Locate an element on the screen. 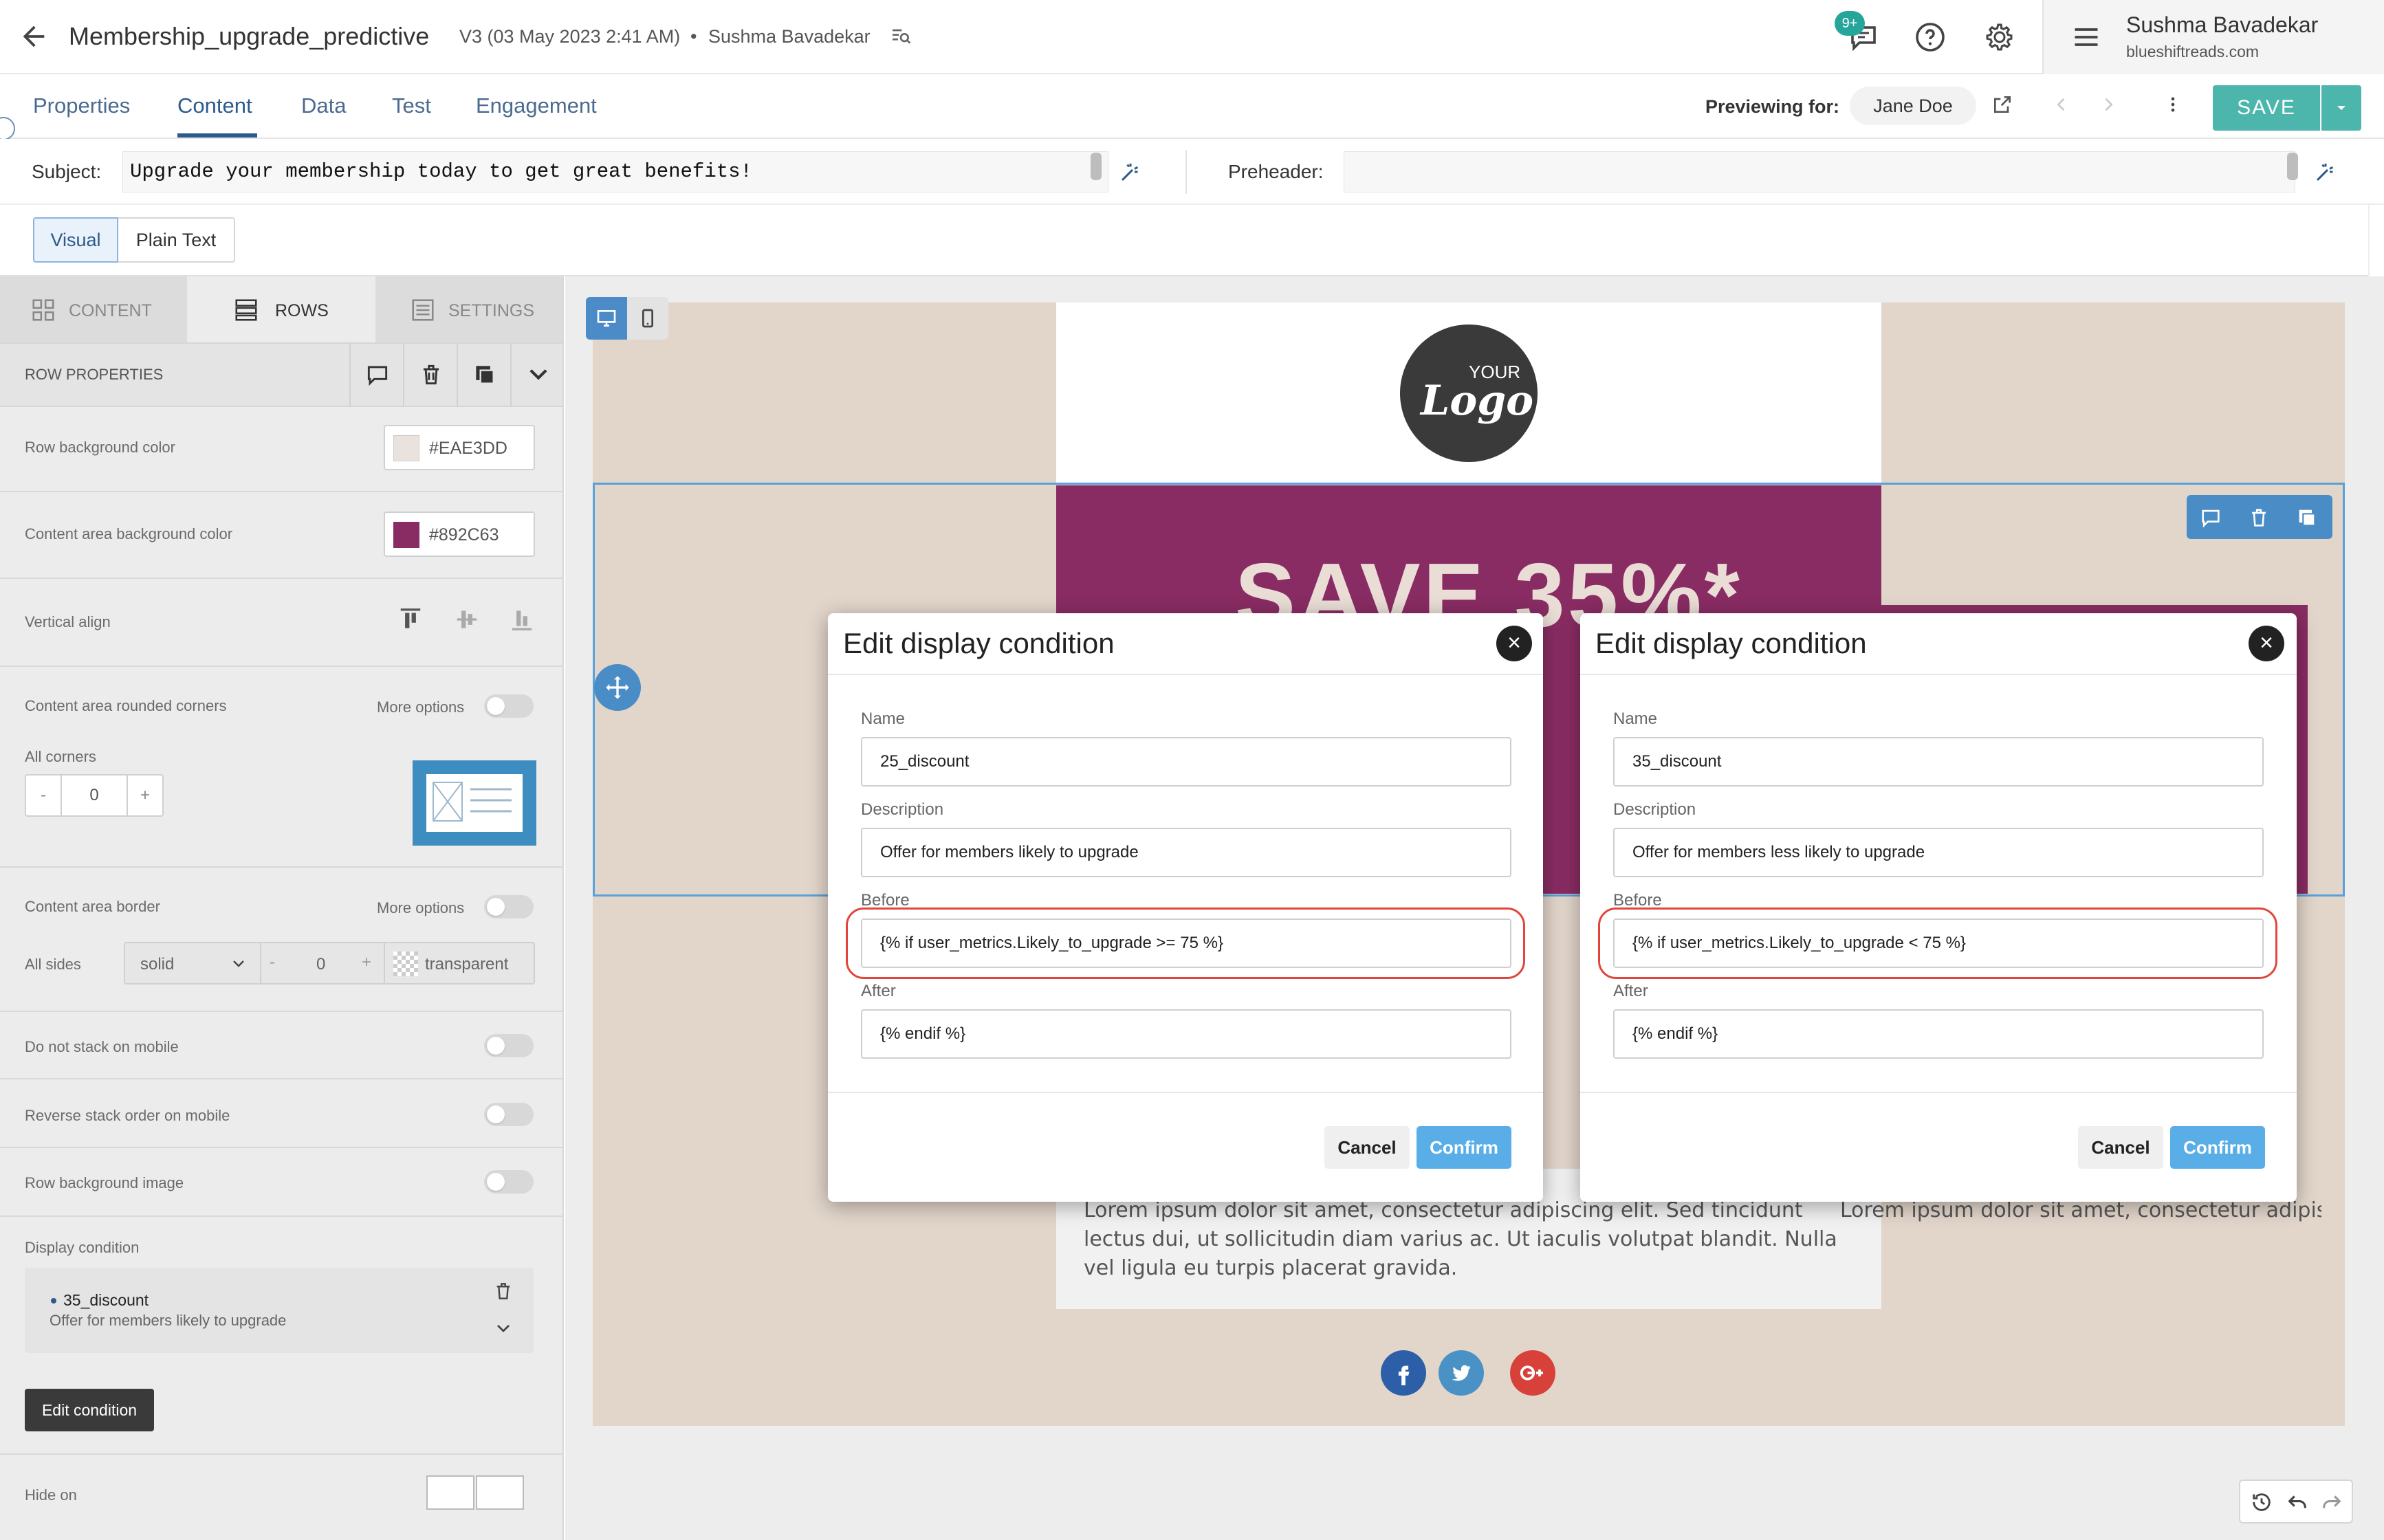 The height and width of the screenshot is (1540, 2384). mobile-preview-button is located at coordinates (647, 318).